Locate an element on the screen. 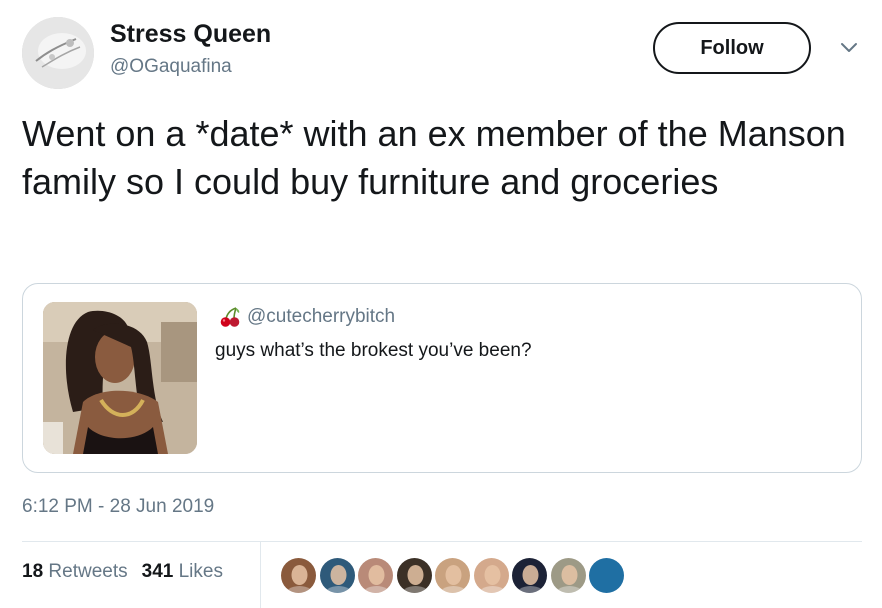 This screenshot has height=608, width=882. quoted-tweet-handle: @cutecherrybitch is located at coordinates (321, 317).